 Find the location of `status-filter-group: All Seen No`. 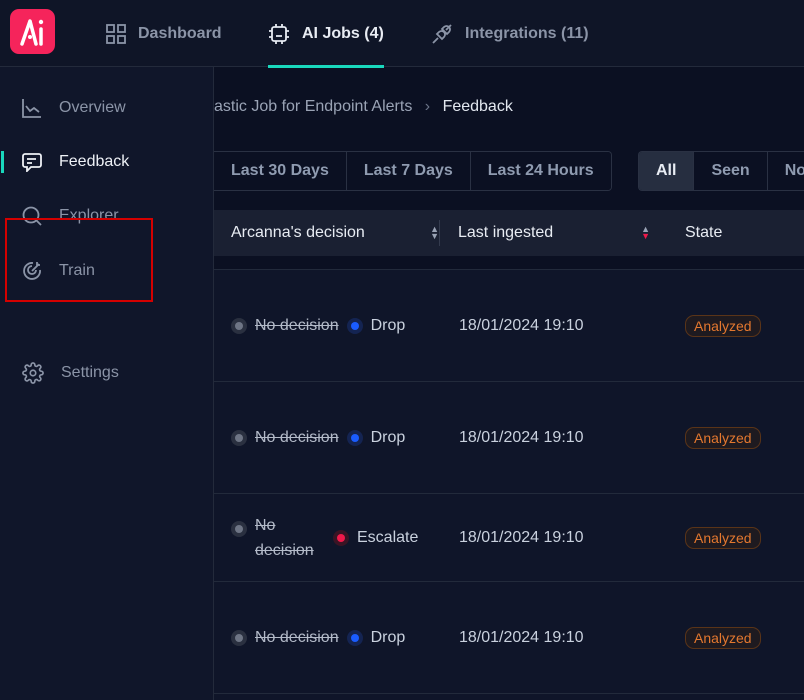

status-filter-group: All Seen No is located at coordinates (721, 171).